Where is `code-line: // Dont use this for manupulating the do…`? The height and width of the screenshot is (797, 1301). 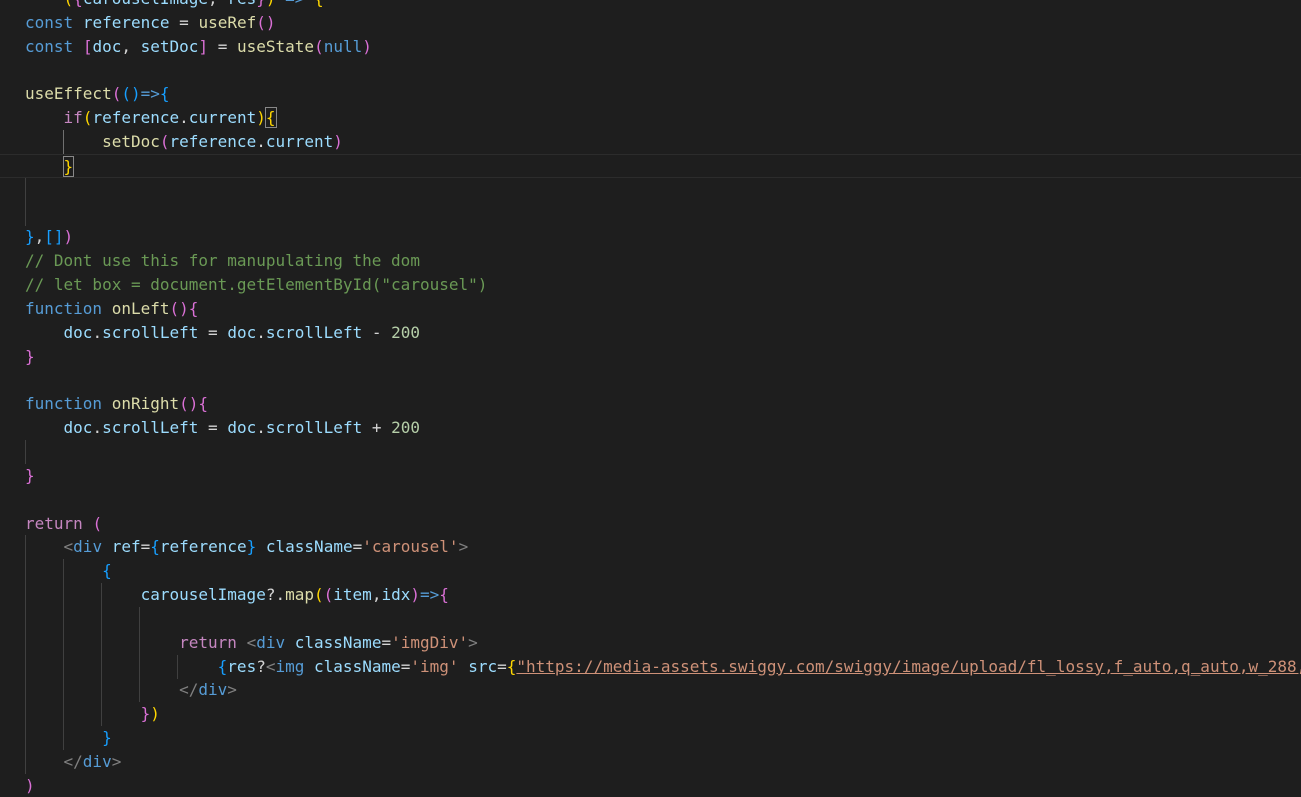 code-line: // Dont use this for manupulating the do… is located at coordinates (650, 261).